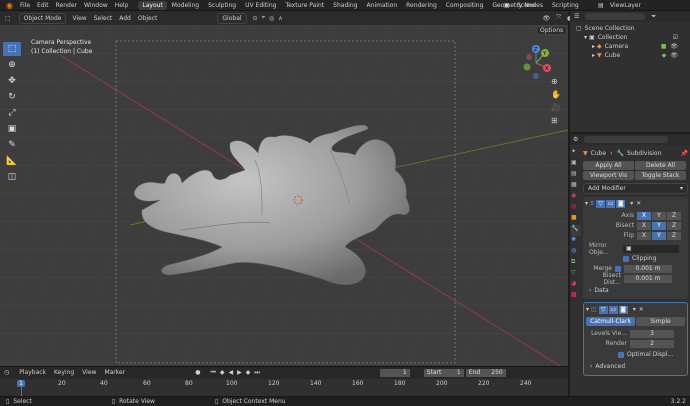  What do you see at coordinates (304, 5) in the screenshot?
I see `tab-texture-paint: Texture Paint` at bounding box center [304, 5].